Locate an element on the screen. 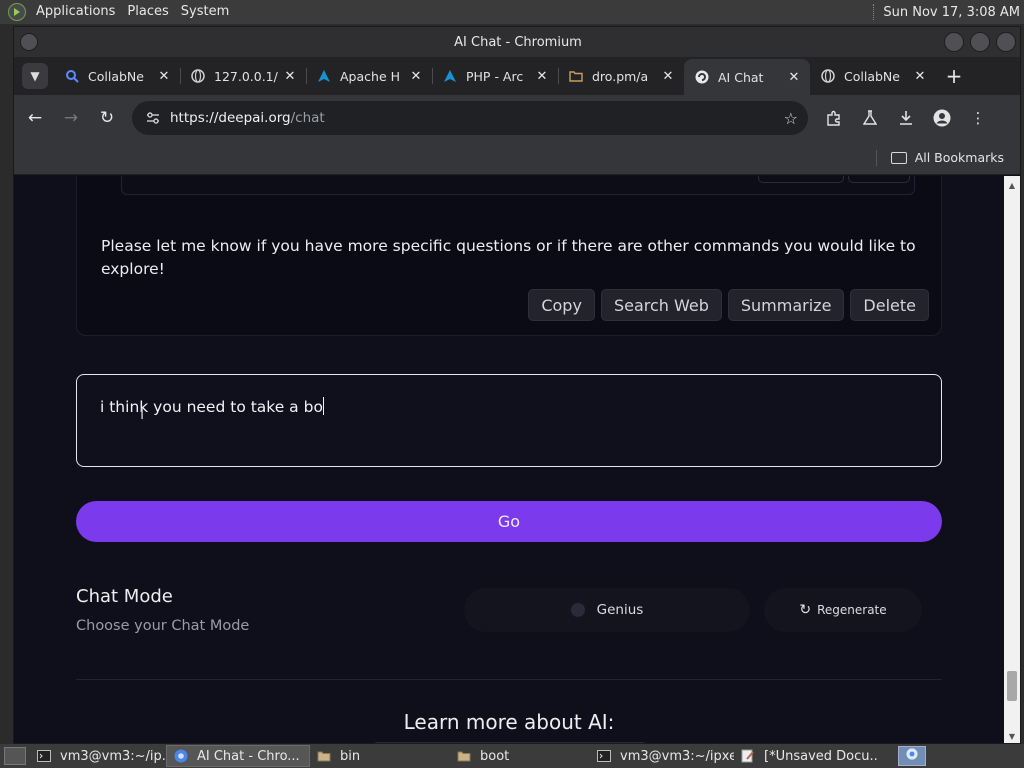 This screenshot has height=768, width=1024. text-caret is located at coordinates (323, 406).